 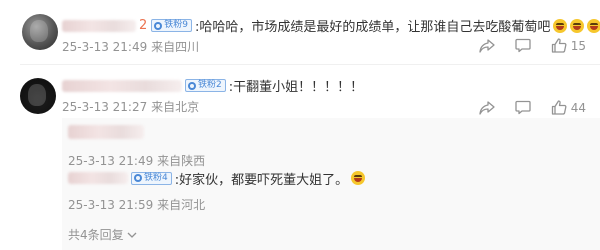 What do you see at coordinates (373, 27) in the screenshot?
I see `comment-text: :哈哈哈，市场成绩是最好的成绩单，让那谁自己去吃酸葡萄吧` at bounding box center [373, 27].